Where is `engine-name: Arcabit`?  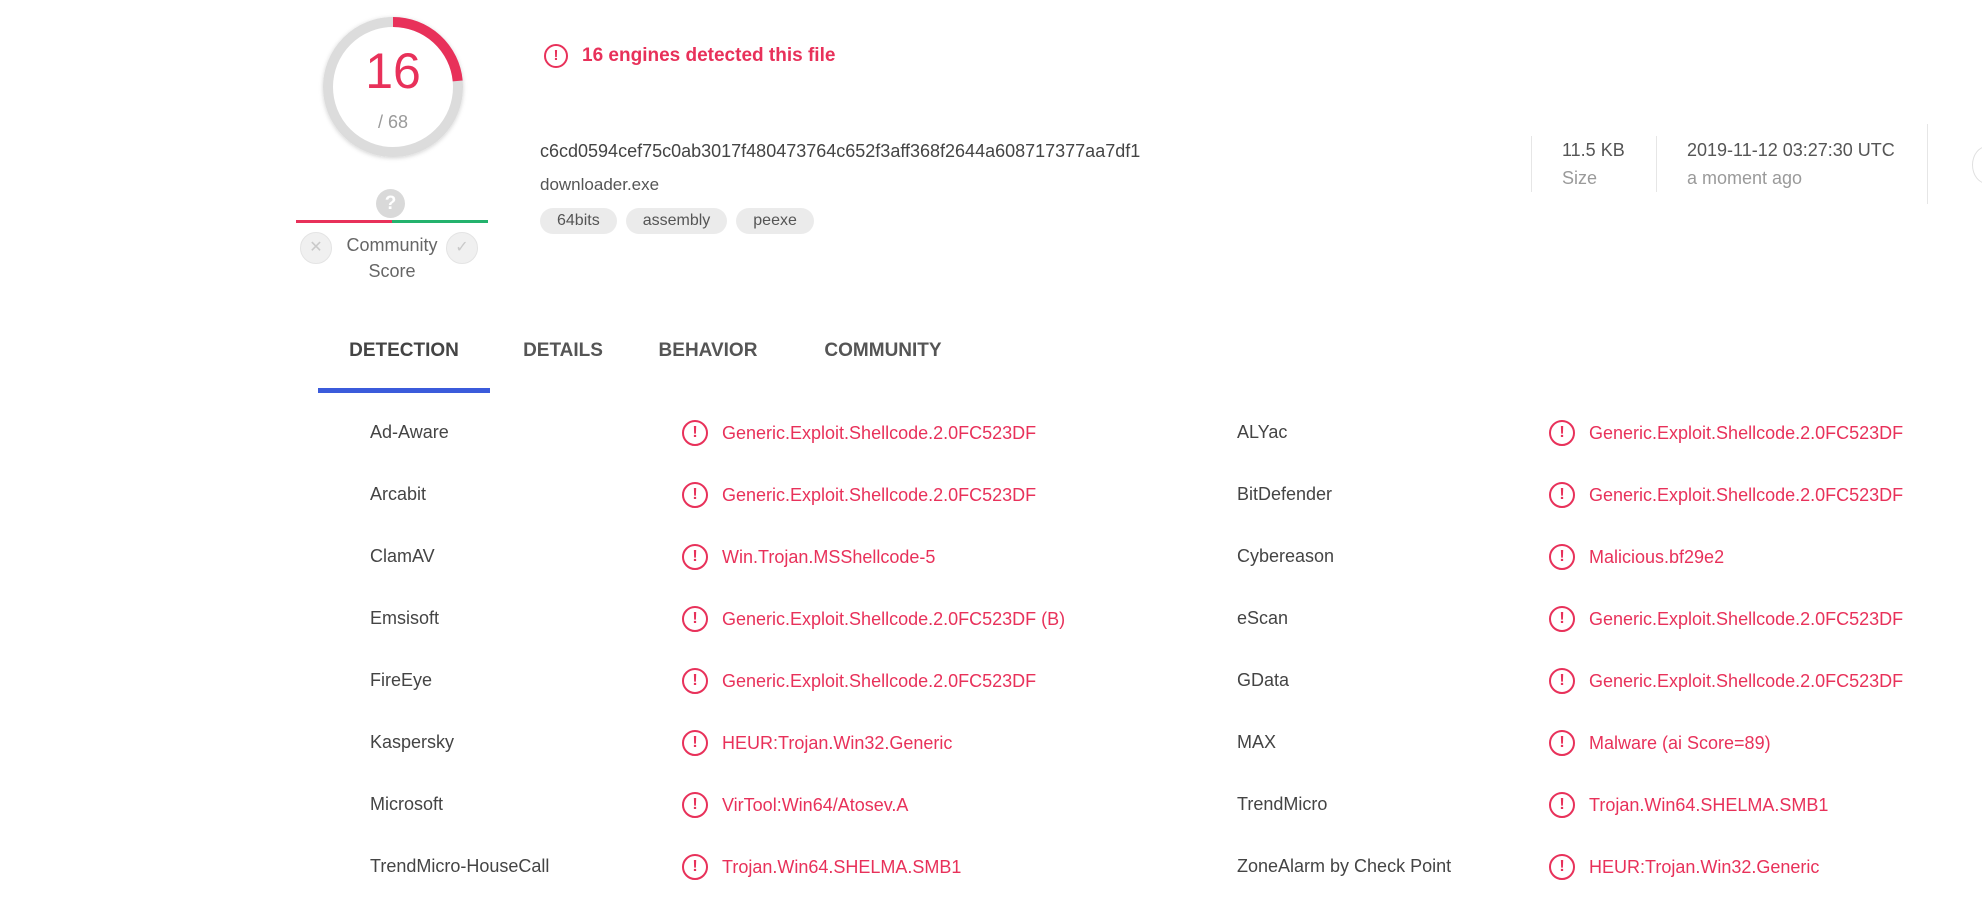 engine-name: Arcabit is located at coordinates (398, 494).